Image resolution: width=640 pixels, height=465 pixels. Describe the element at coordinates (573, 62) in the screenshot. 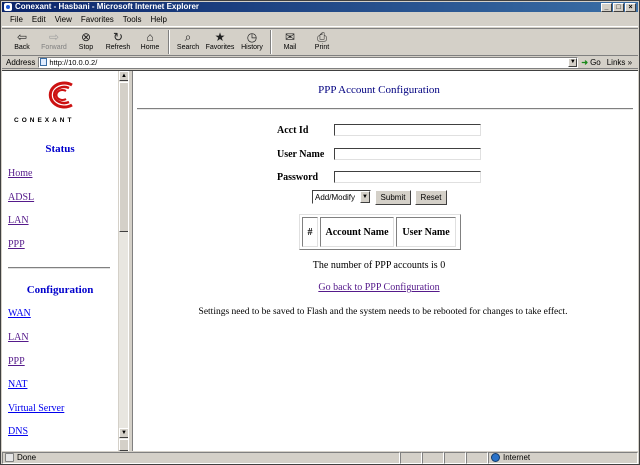

I see `address-dropdown-button: ▼` at that location.